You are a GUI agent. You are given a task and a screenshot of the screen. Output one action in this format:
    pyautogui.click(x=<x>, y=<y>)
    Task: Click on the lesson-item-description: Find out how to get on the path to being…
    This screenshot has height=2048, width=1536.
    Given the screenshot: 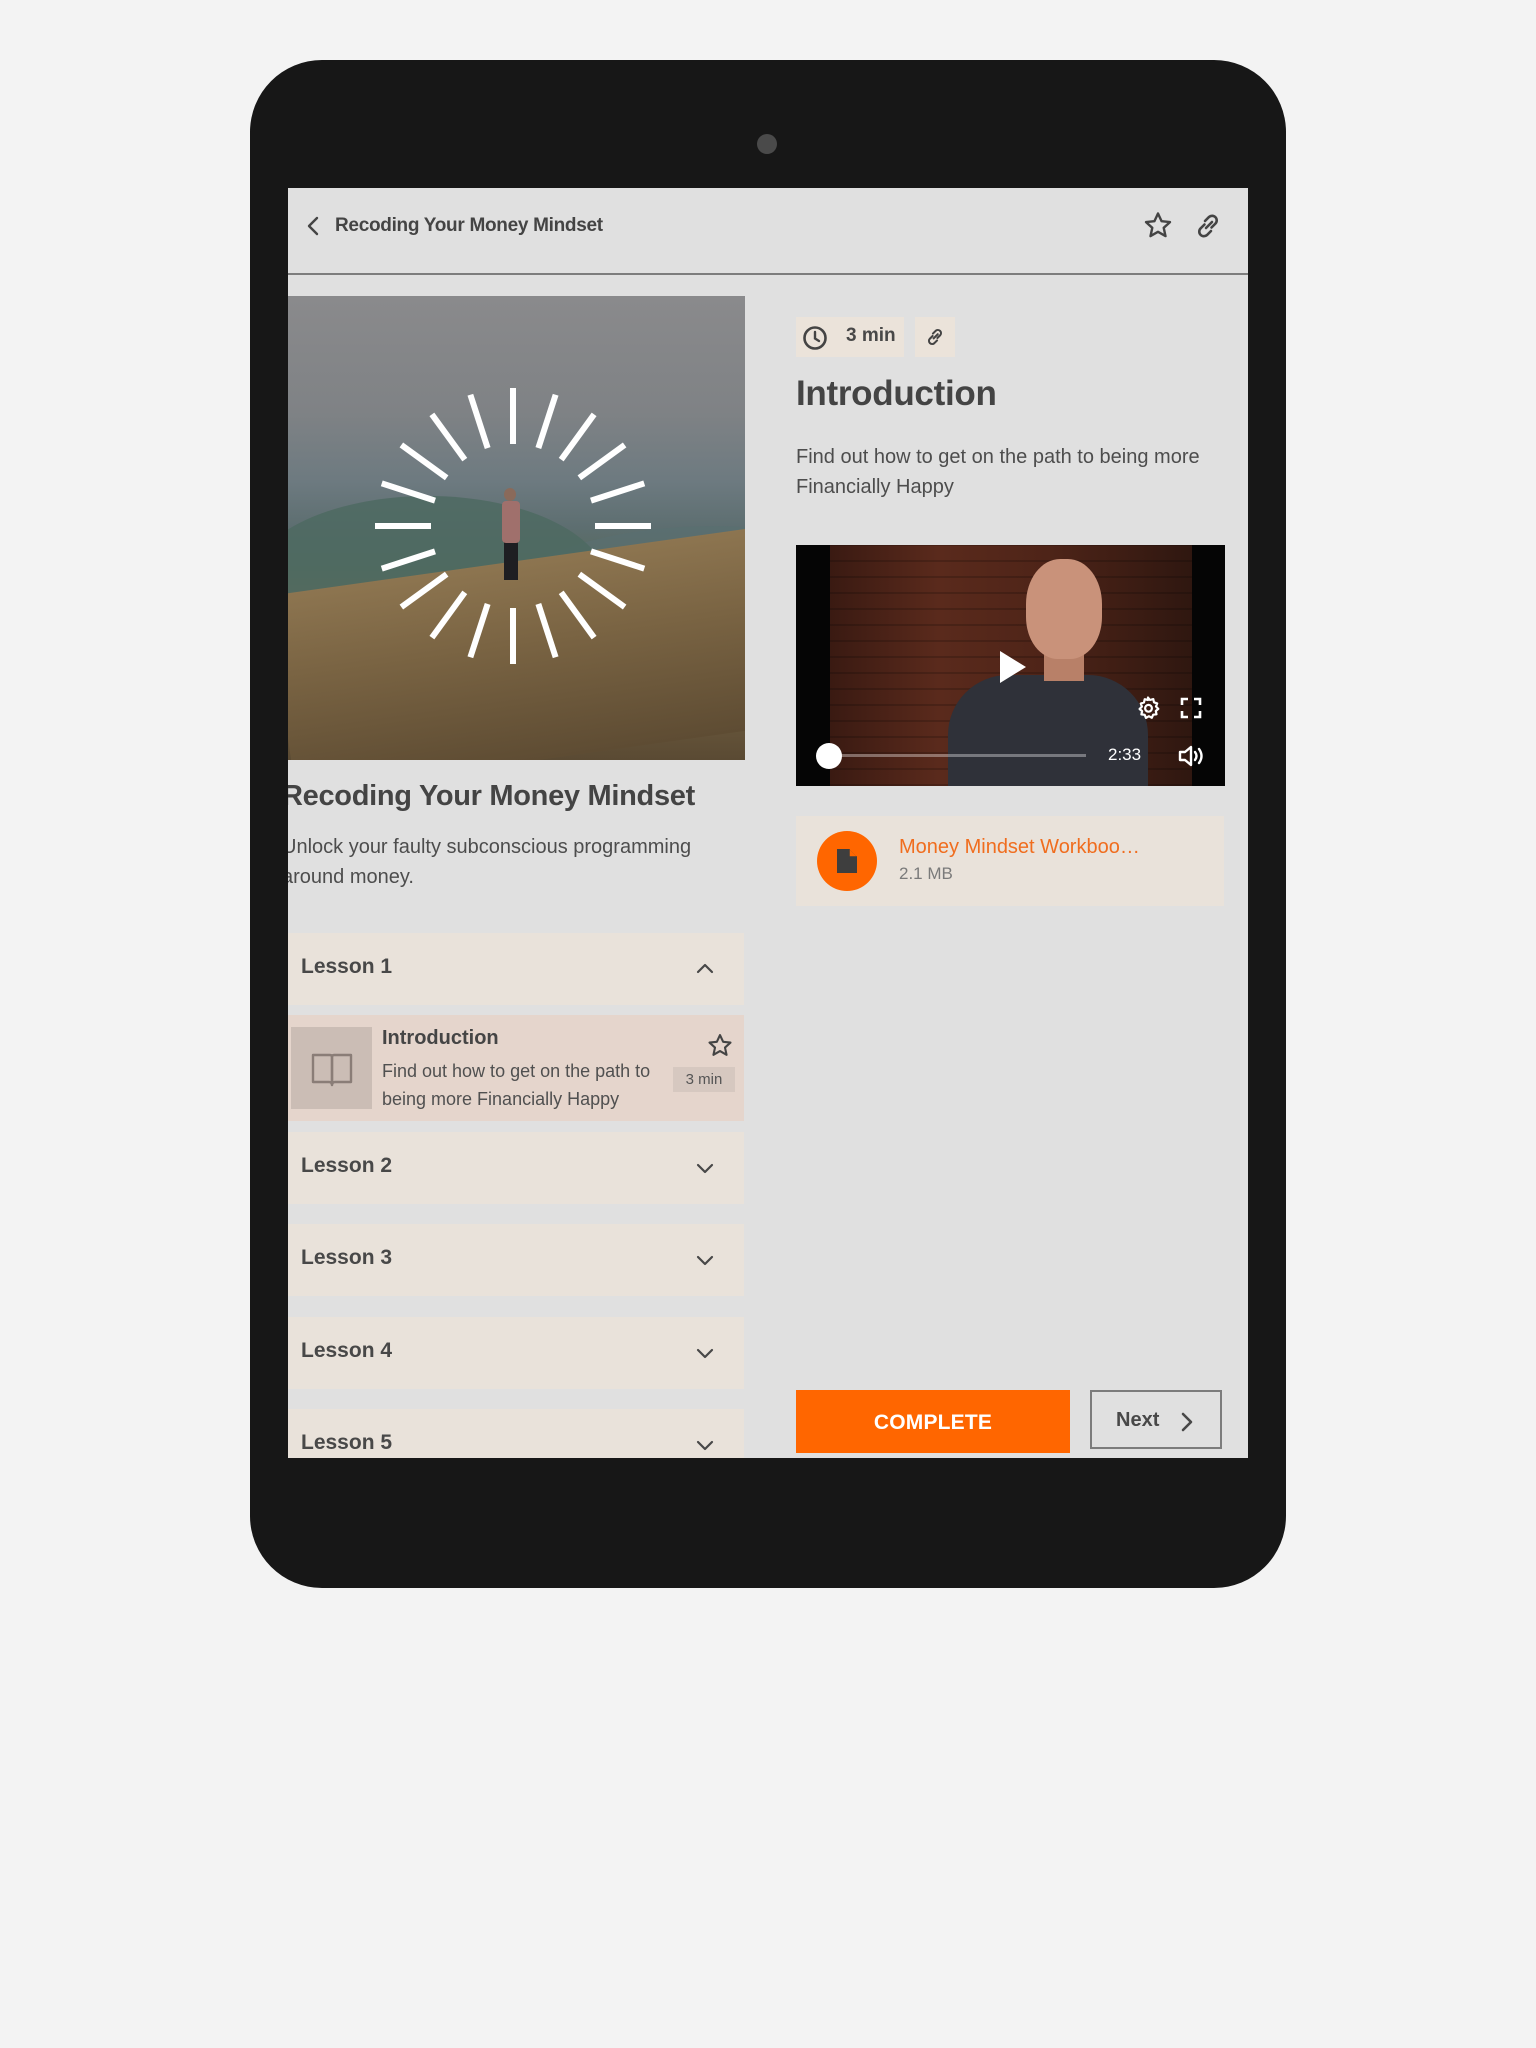 What is the action you would take?
    pyautogui.click(x=516, y=1085)
    